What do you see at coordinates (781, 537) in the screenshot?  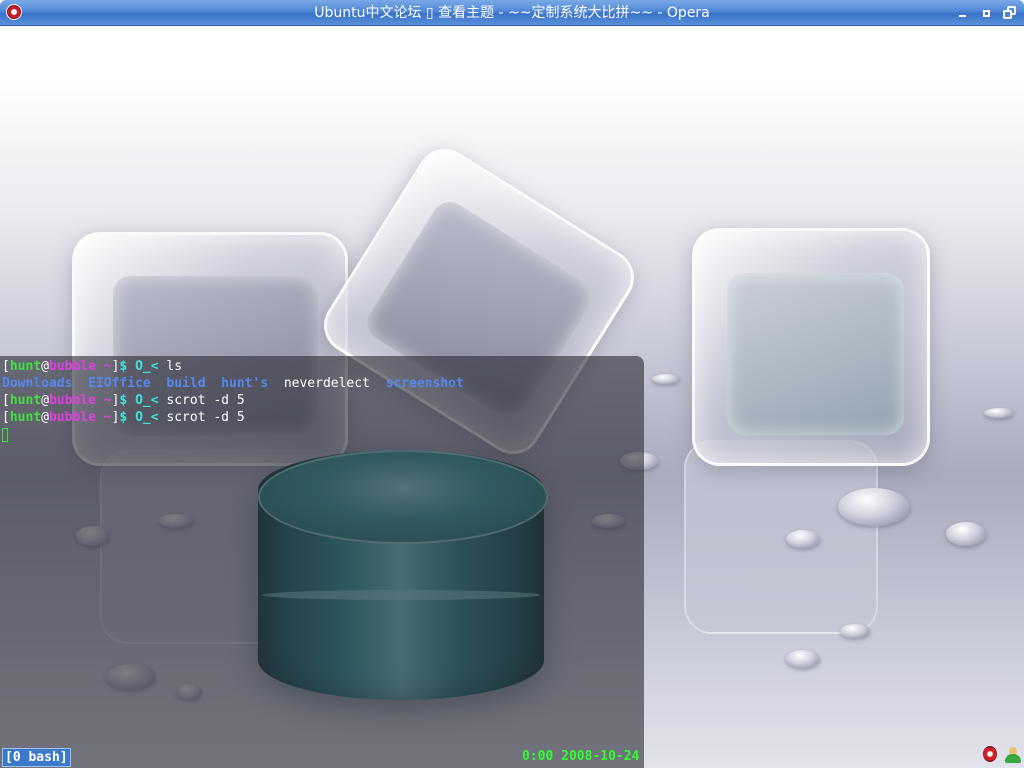 I see `wallpaper-cube-reflection` at bounding box center [781, 537].